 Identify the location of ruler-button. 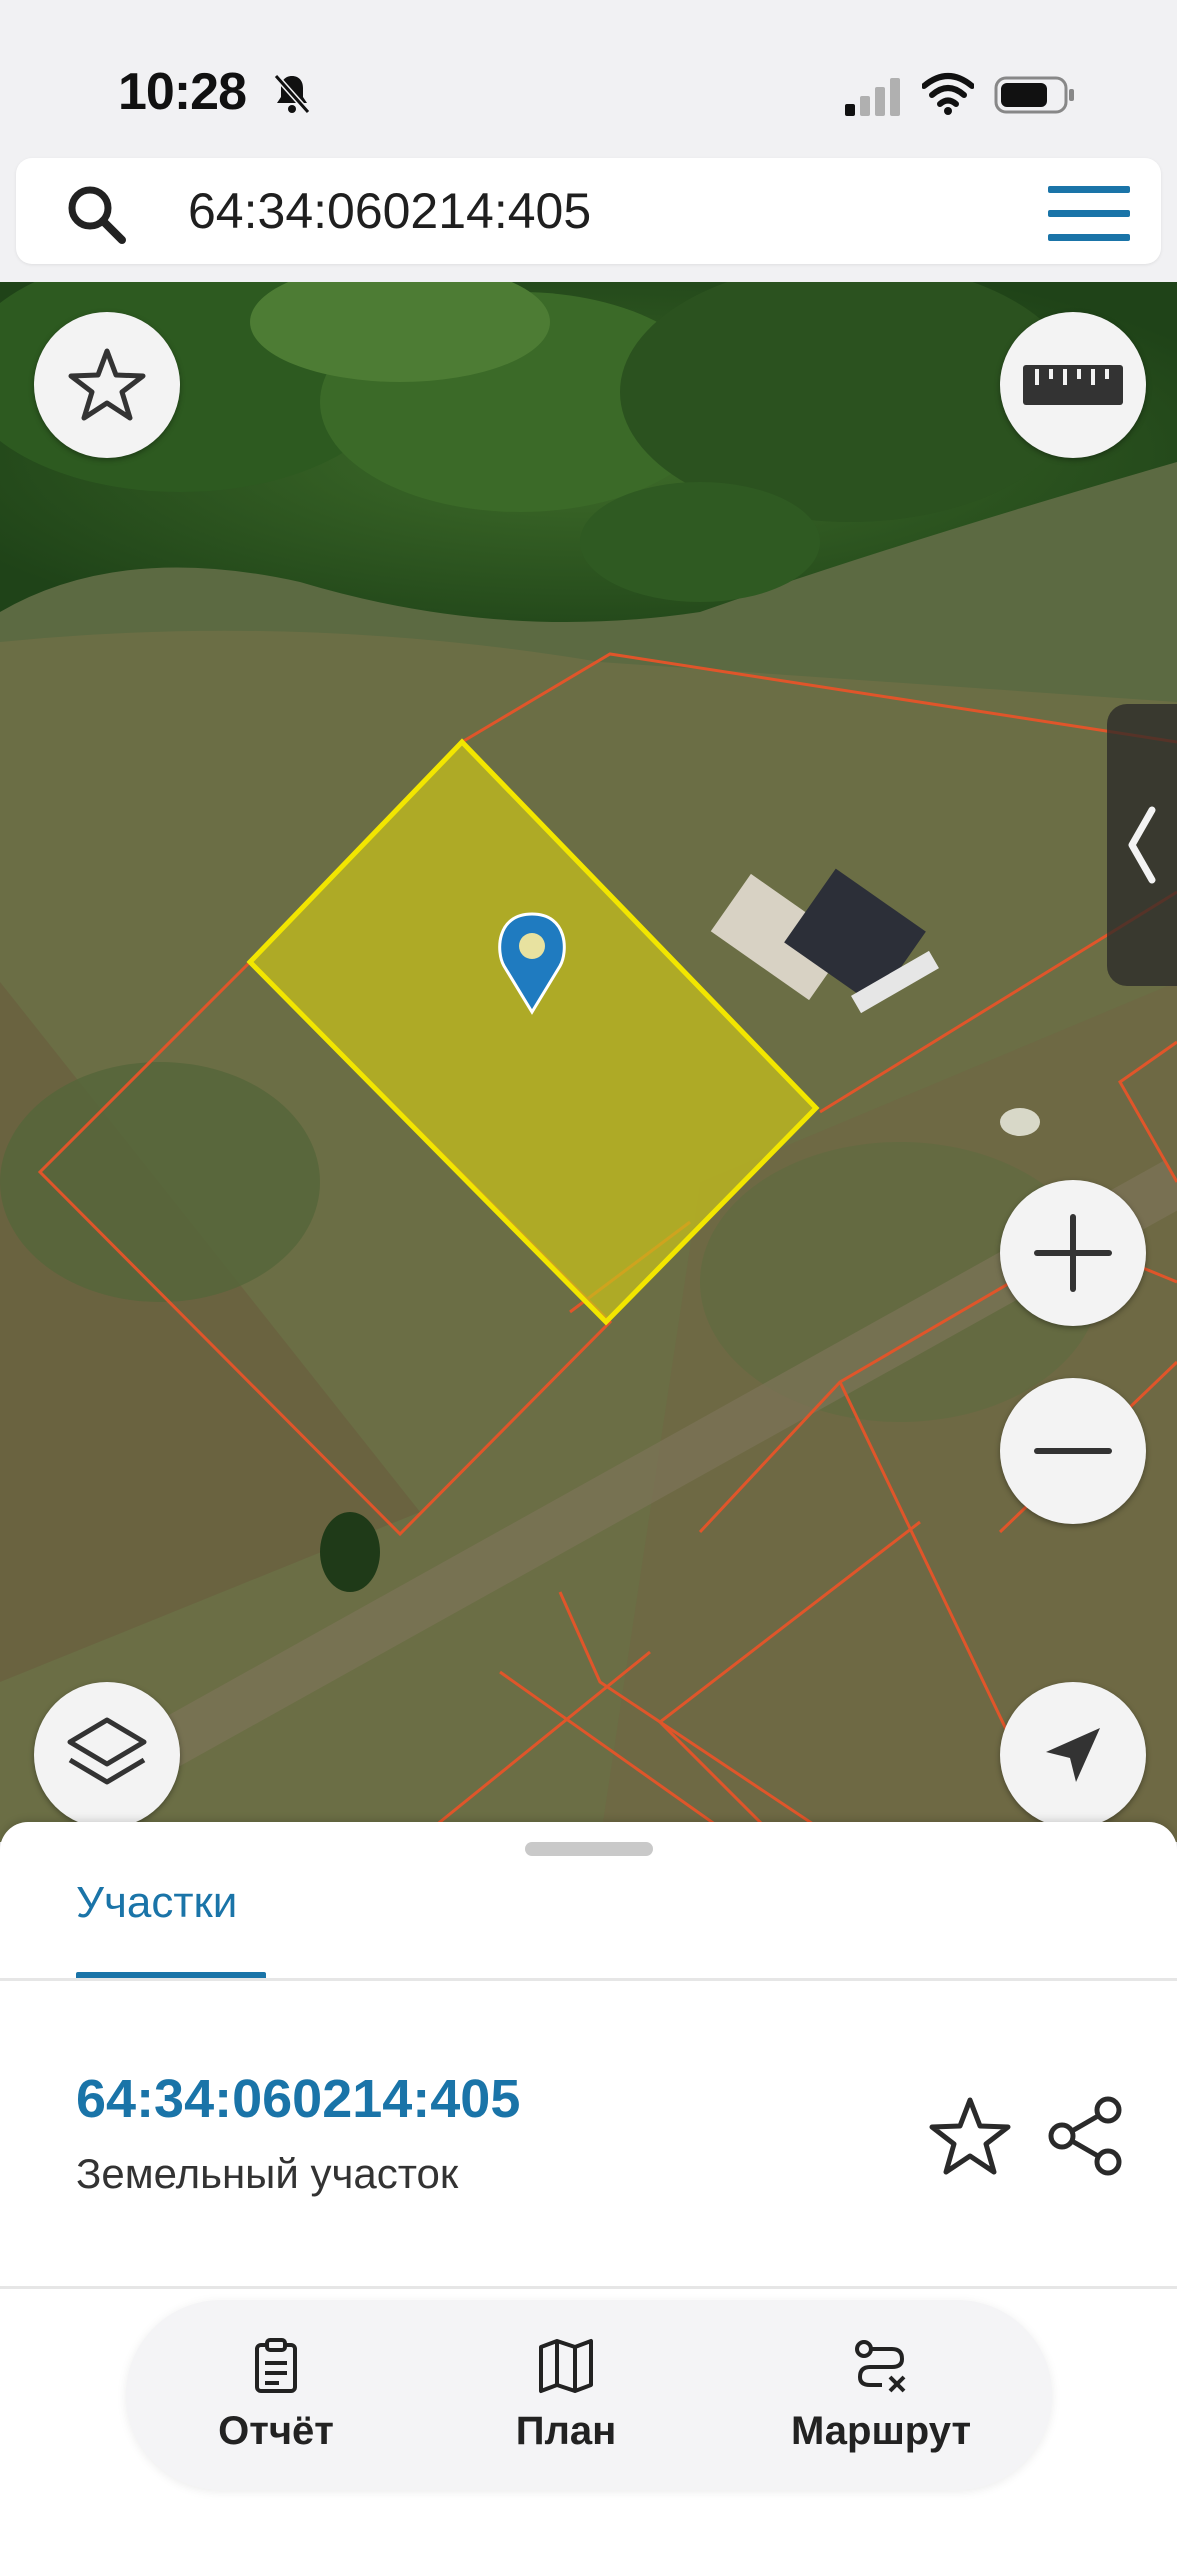
(1073, 385).